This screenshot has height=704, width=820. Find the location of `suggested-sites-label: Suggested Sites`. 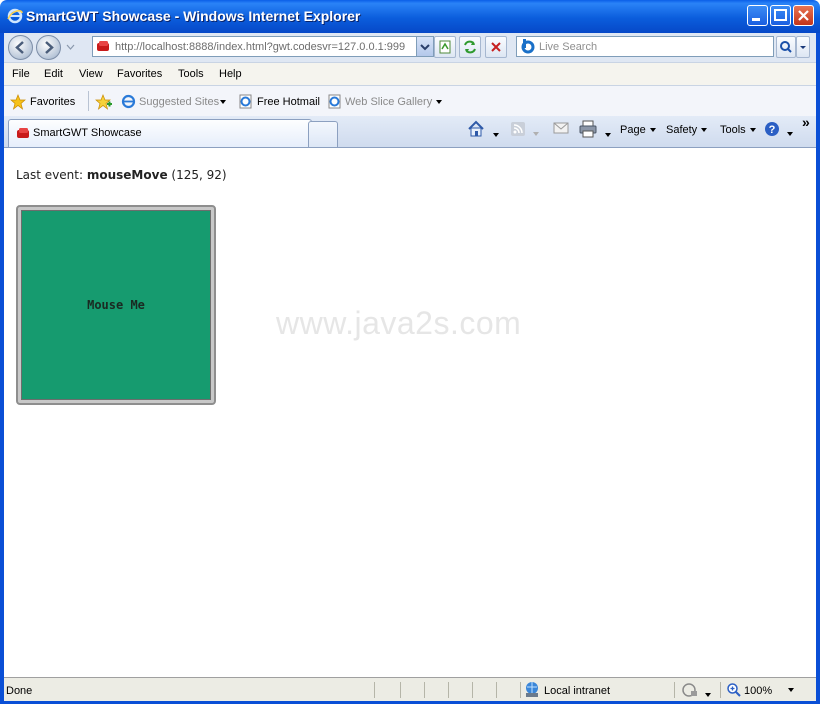

suggested-sites-label: Suggested Sites is located at coordinates (179, 102).